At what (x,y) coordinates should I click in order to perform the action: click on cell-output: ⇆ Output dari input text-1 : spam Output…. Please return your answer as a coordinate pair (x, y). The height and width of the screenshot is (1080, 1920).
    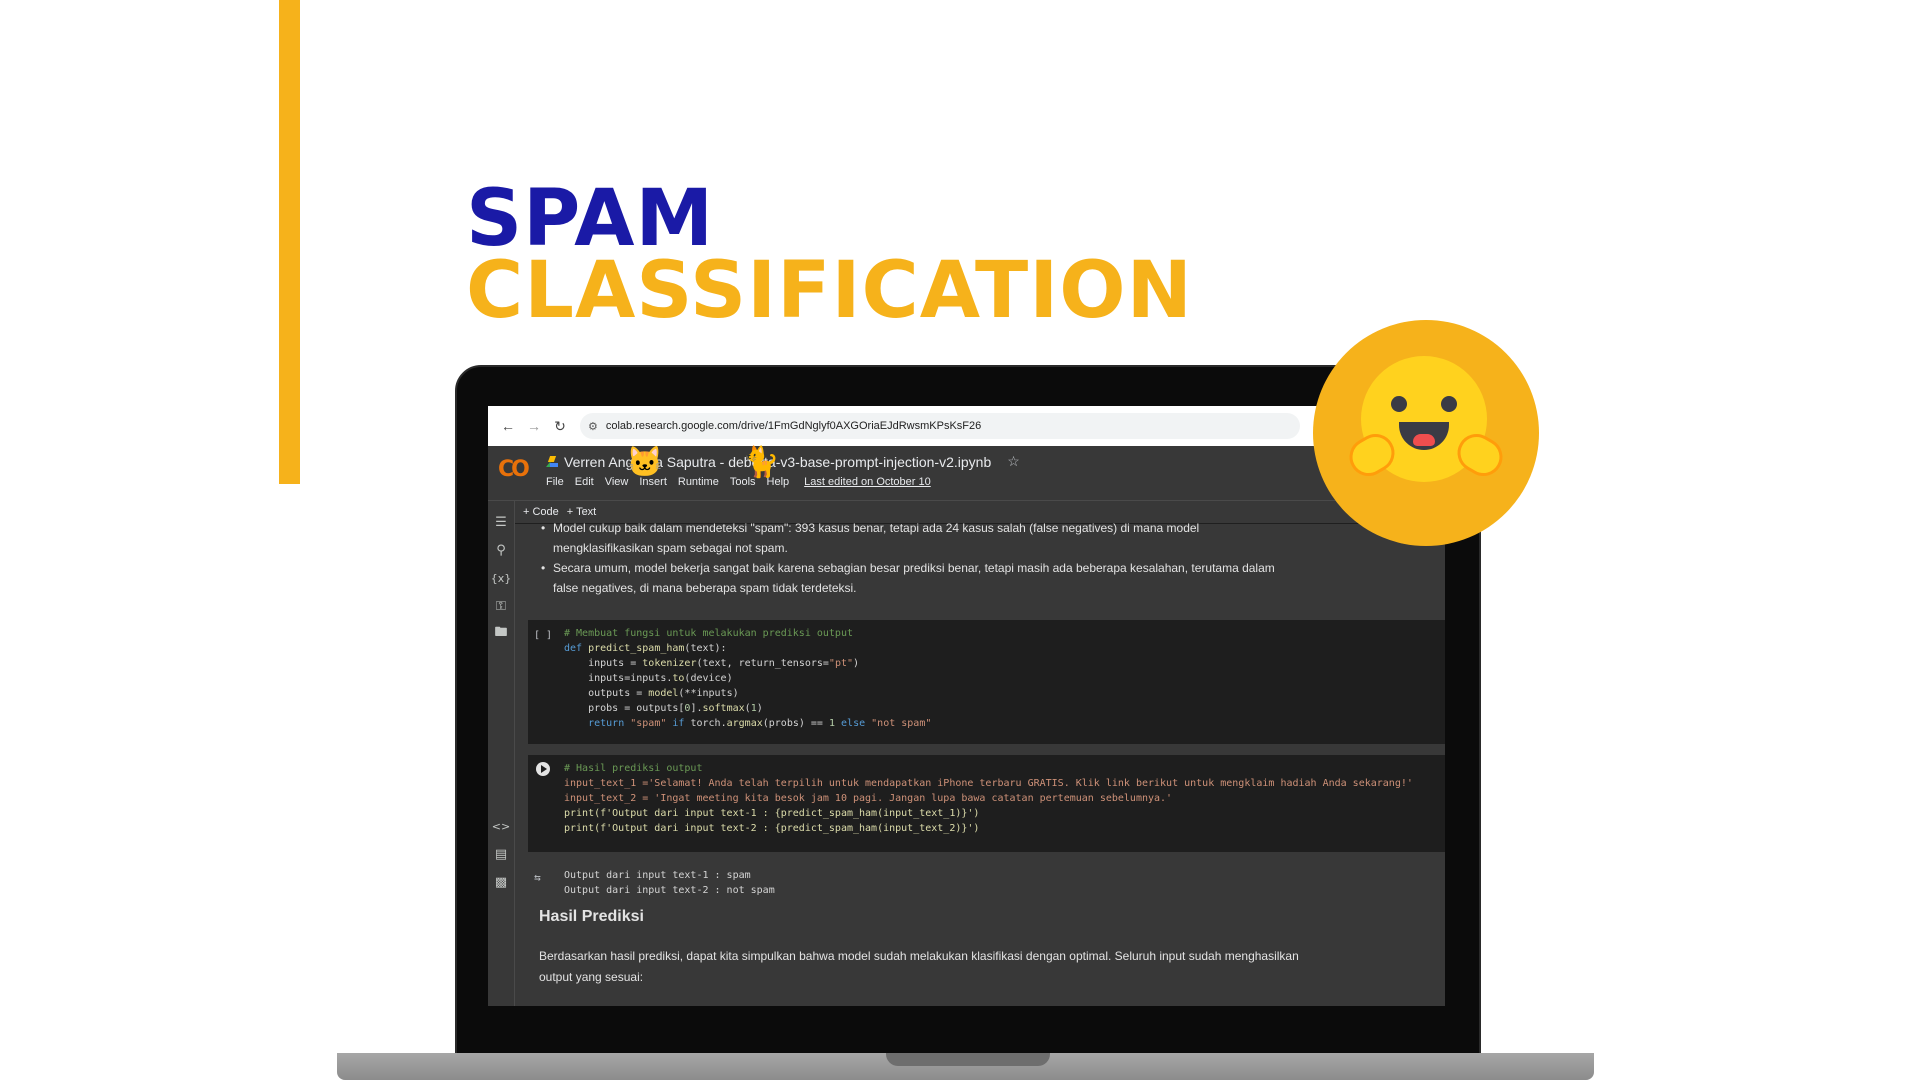
    Looking at the image, I should click on (651, 883).